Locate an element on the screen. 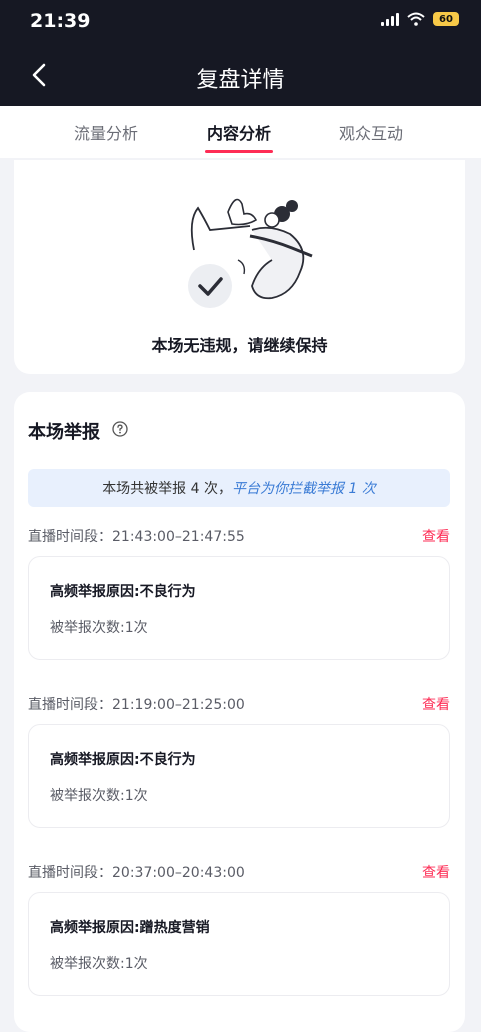 This screenshot has height=1032, width=481. report-count-text: 本场共被举报 4 次， is located at coordinates (167, 489).